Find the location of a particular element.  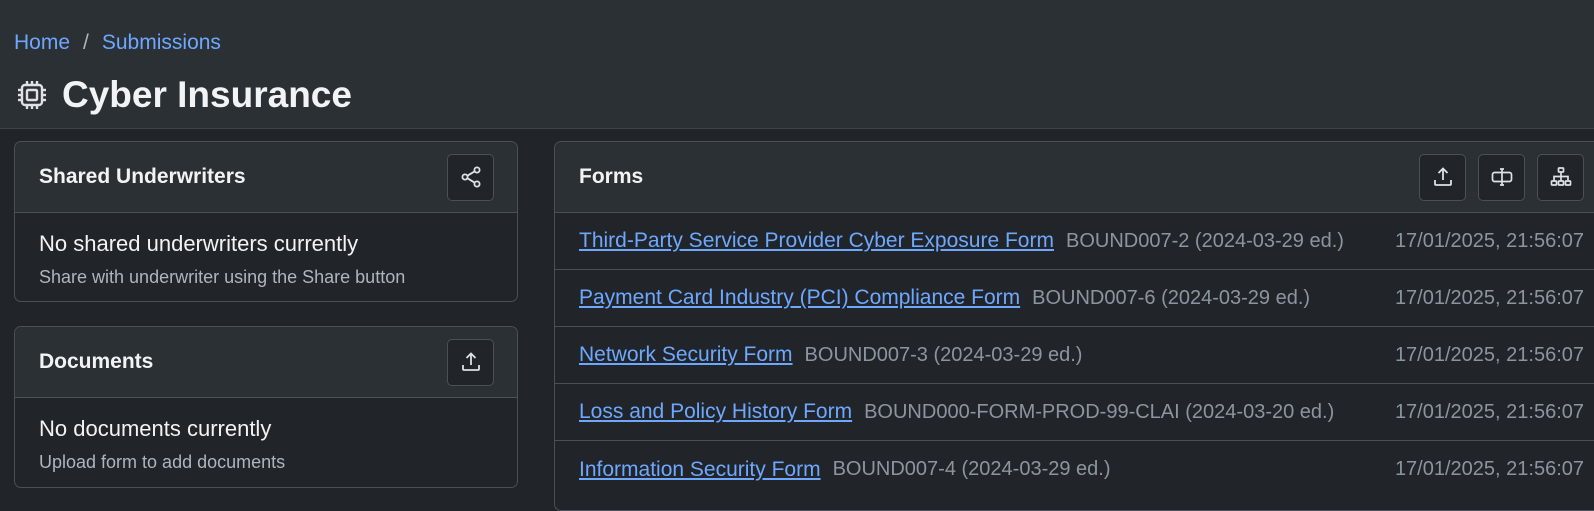

breadcrumb-submissions-link: Submissions is located at coordinates (161, 43).